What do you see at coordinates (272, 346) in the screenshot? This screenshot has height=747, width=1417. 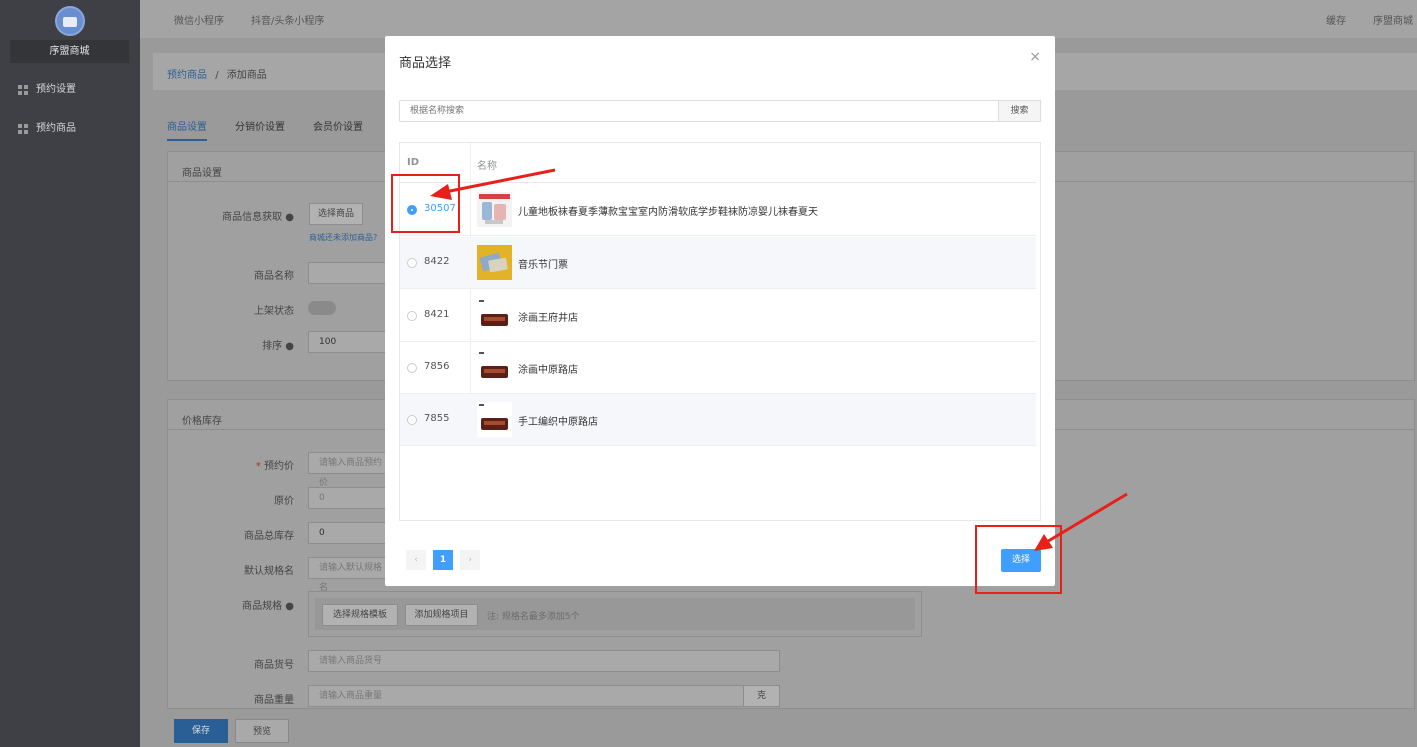 I see `sort-label-text: 排序` at bounding box center [272, 346].